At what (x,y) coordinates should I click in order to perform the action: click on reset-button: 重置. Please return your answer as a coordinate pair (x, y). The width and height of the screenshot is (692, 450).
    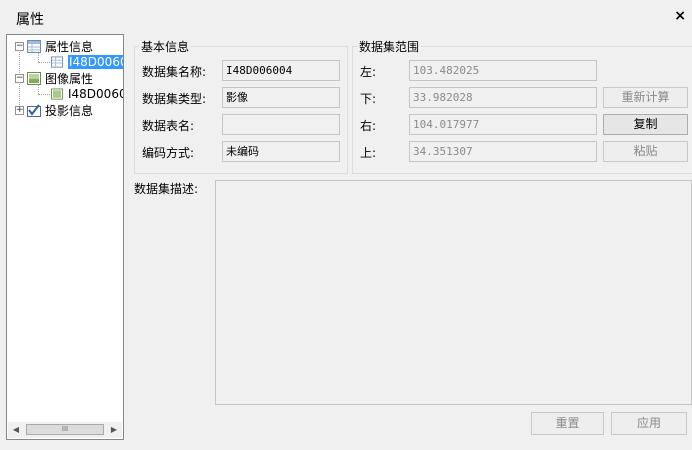
    Looking at the image, I should click on (567, 423).